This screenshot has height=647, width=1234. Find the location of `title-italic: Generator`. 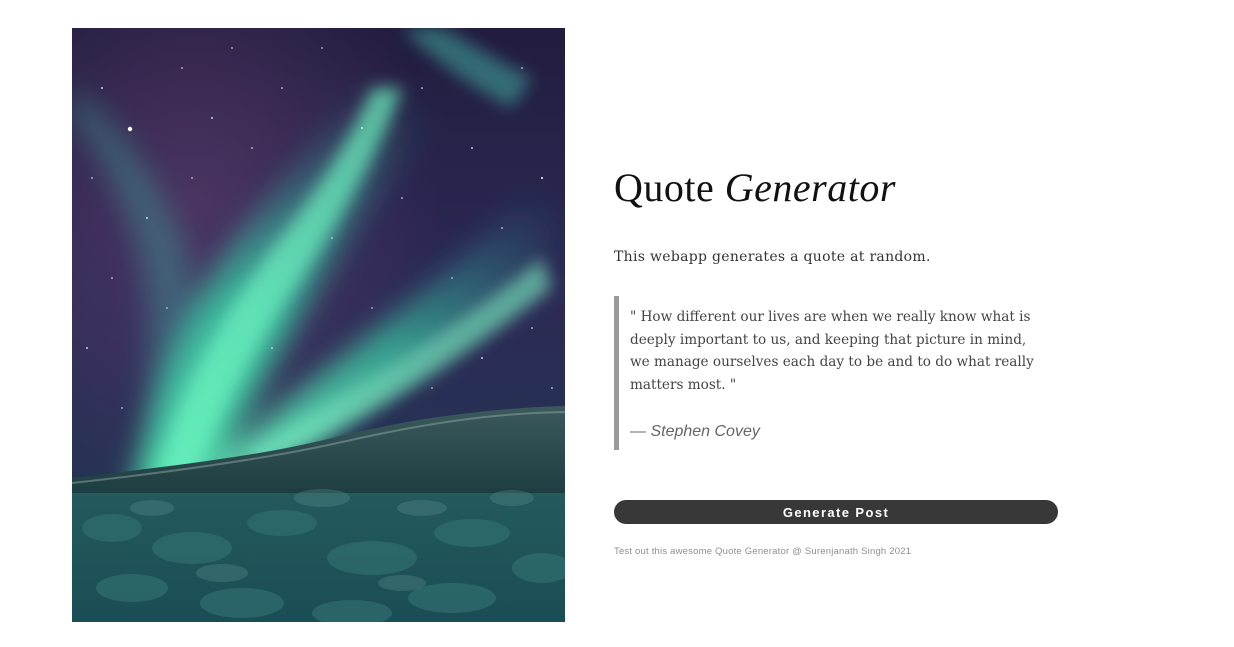

title-italic: Generator is located at coordinates (810, 187).